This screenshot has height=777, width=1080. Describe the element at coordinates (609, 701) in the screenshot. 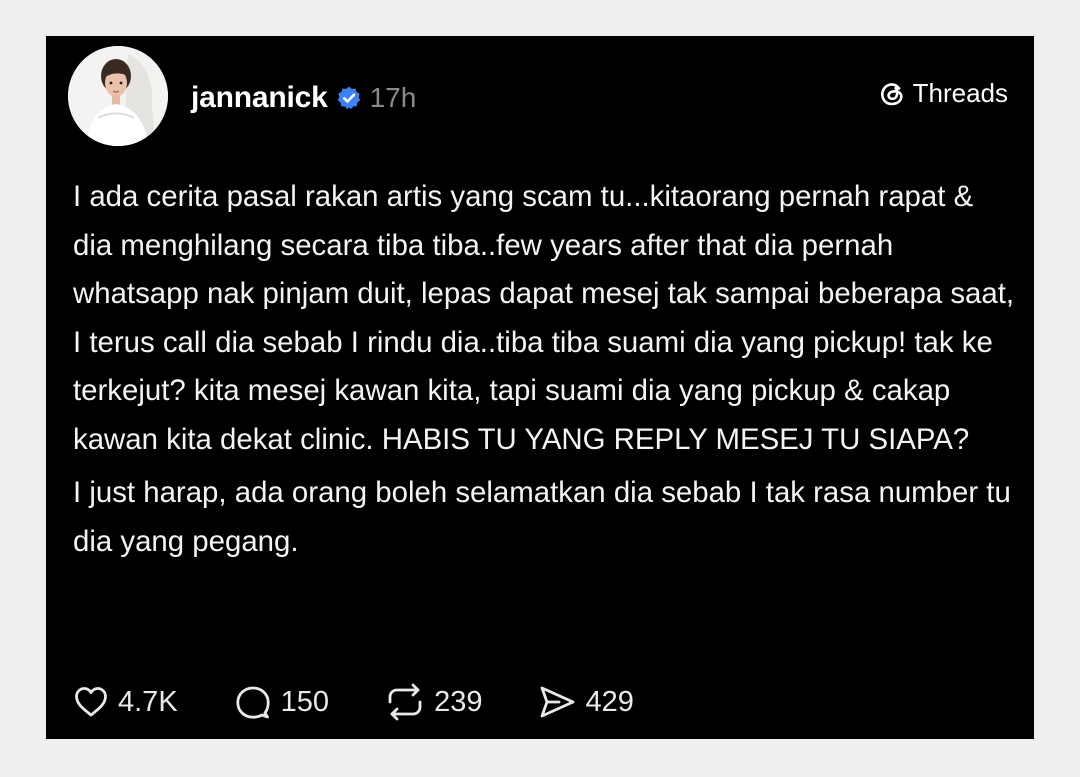

I see `share-count: 429` at that location.